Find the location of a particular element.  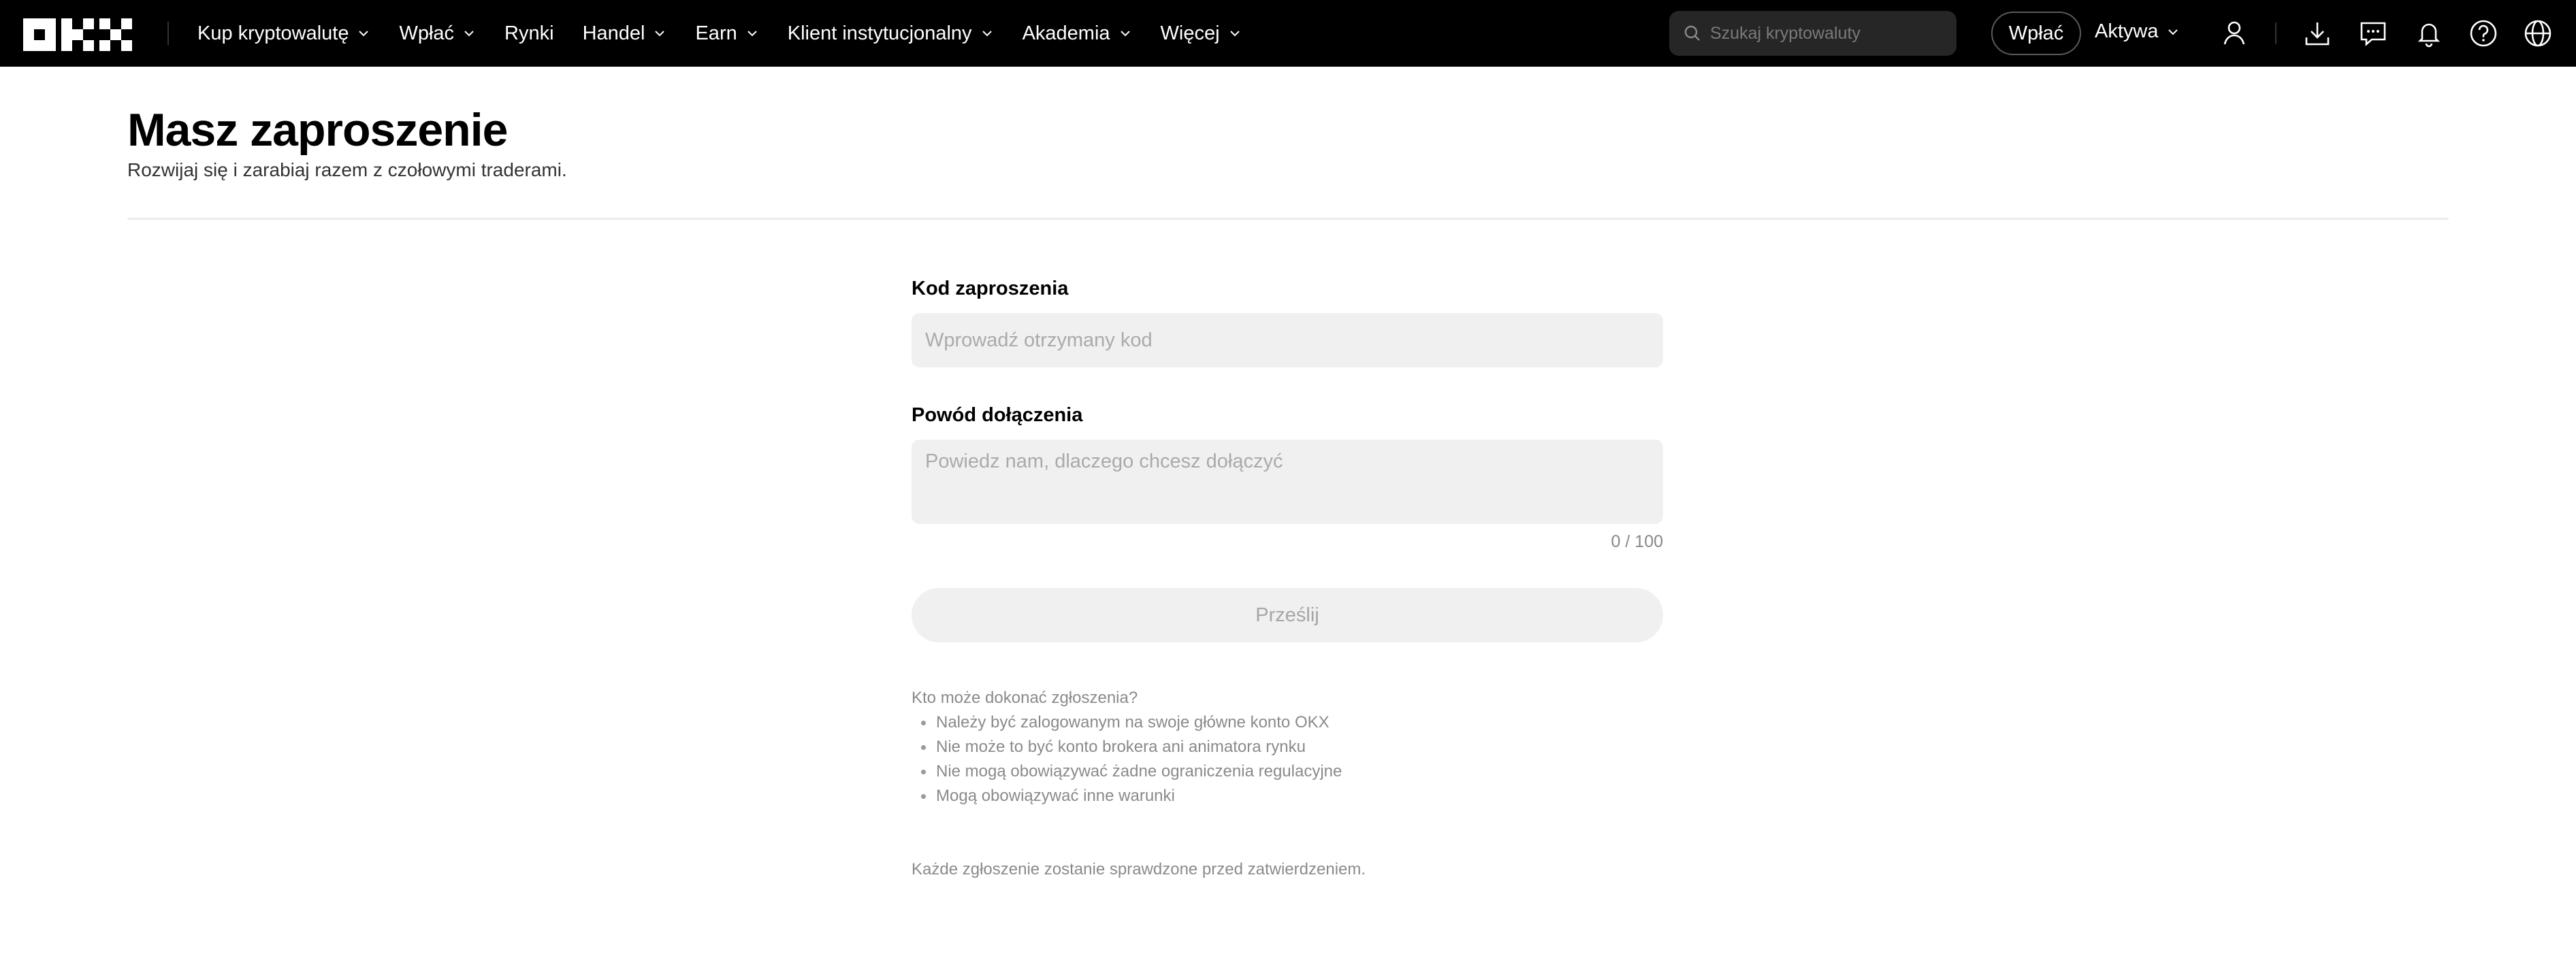

invite-code-input is located at coordinates (1287, 340).